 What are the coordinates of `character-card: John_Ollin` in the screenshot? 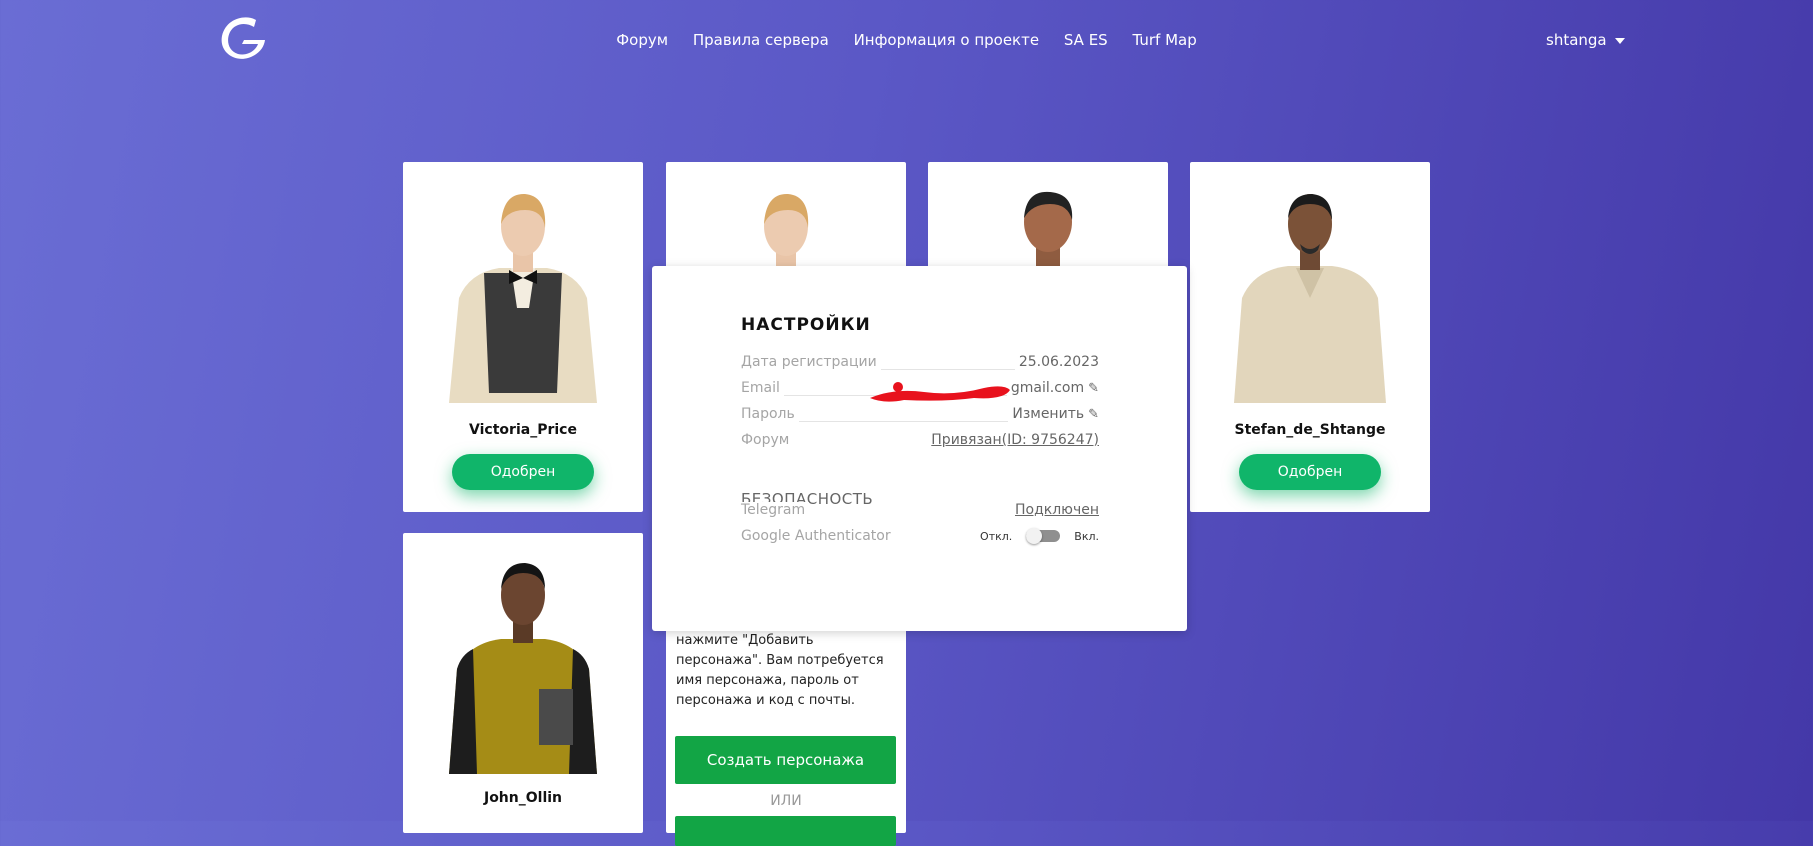 It's located at (523, 683).